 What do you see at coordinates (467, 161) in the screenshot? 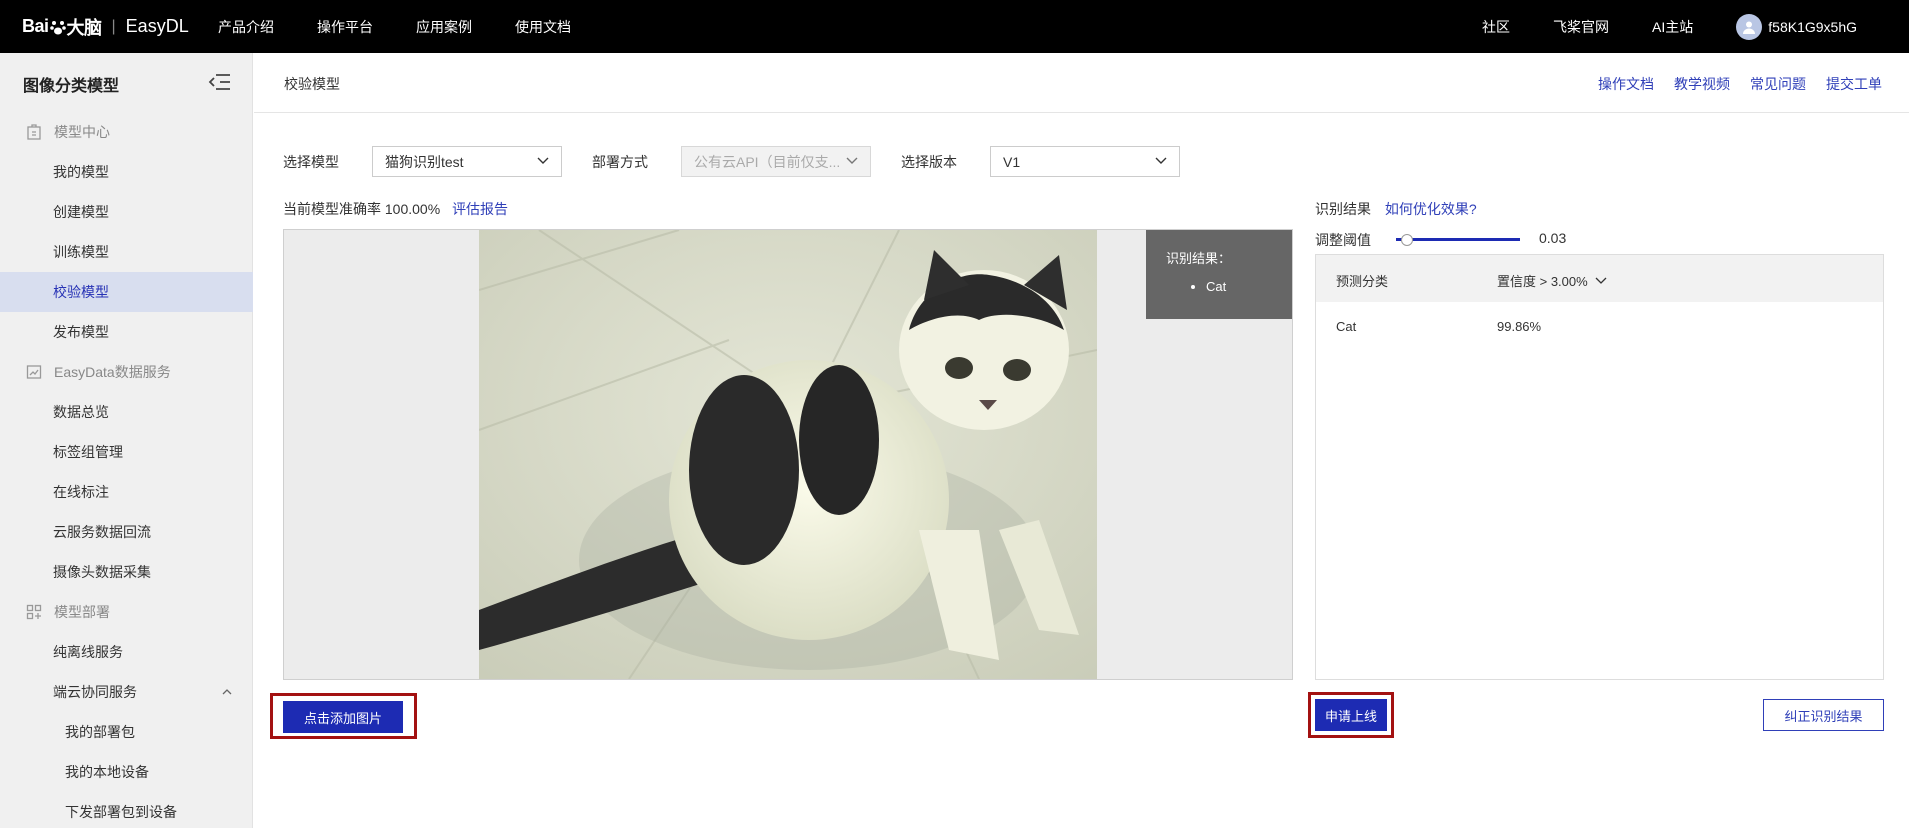
I see `model-select: 猫狗识别test` at bounding box center [467, 161].